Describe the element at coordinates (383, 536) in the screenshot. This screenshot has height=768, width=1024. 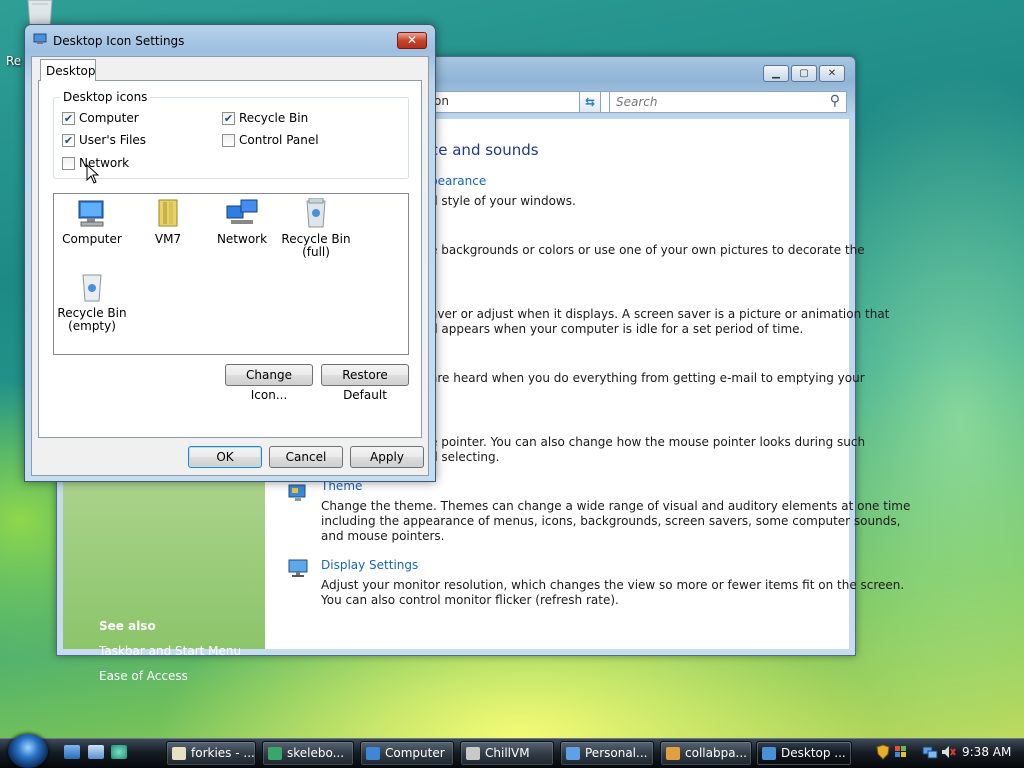
I see `theme-description-line3: and mouse pointers.` at that location.